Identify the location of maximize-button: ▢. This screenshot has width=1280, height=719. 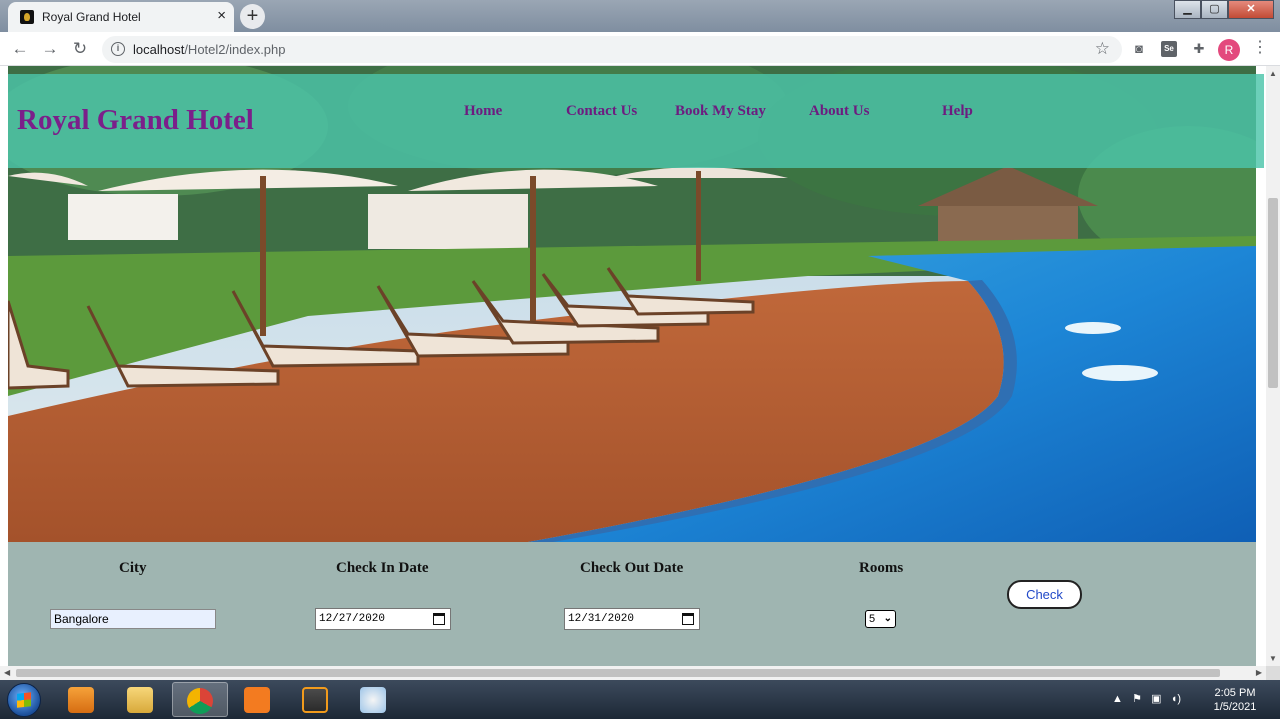
(1214, 9).